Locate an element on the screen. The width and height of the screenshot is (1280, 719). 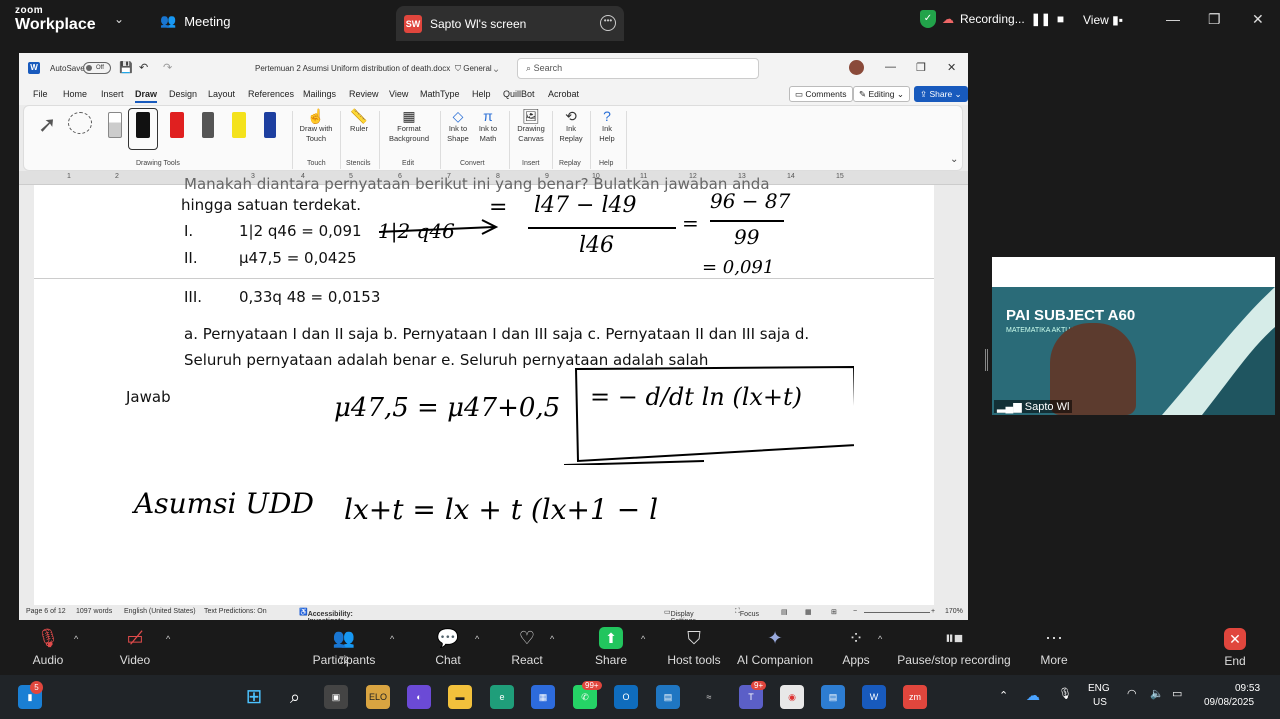
word-count: 1097 words is located at coordinates (94, 611).